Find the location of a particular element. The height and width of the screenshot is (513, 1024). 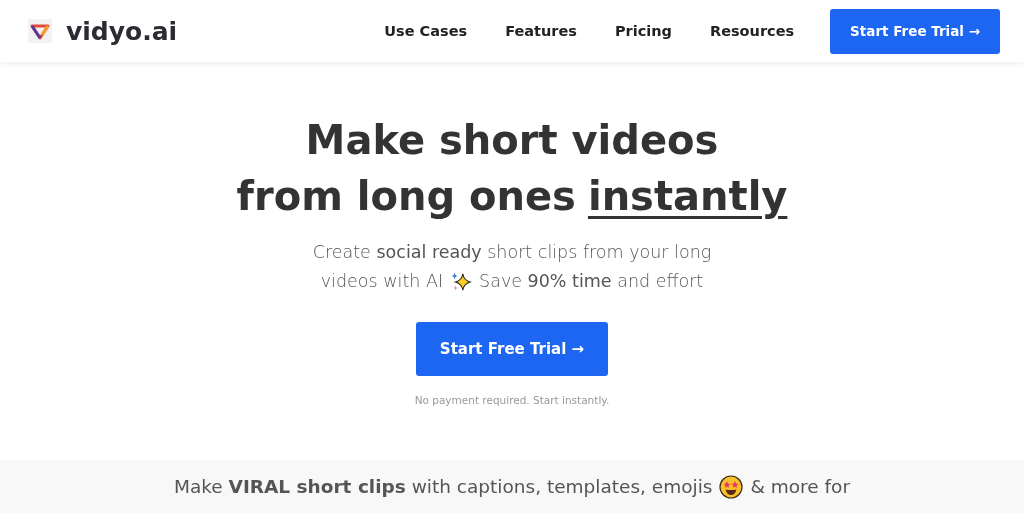

headline-text: Make short videos is located at coordinates (512, 140).